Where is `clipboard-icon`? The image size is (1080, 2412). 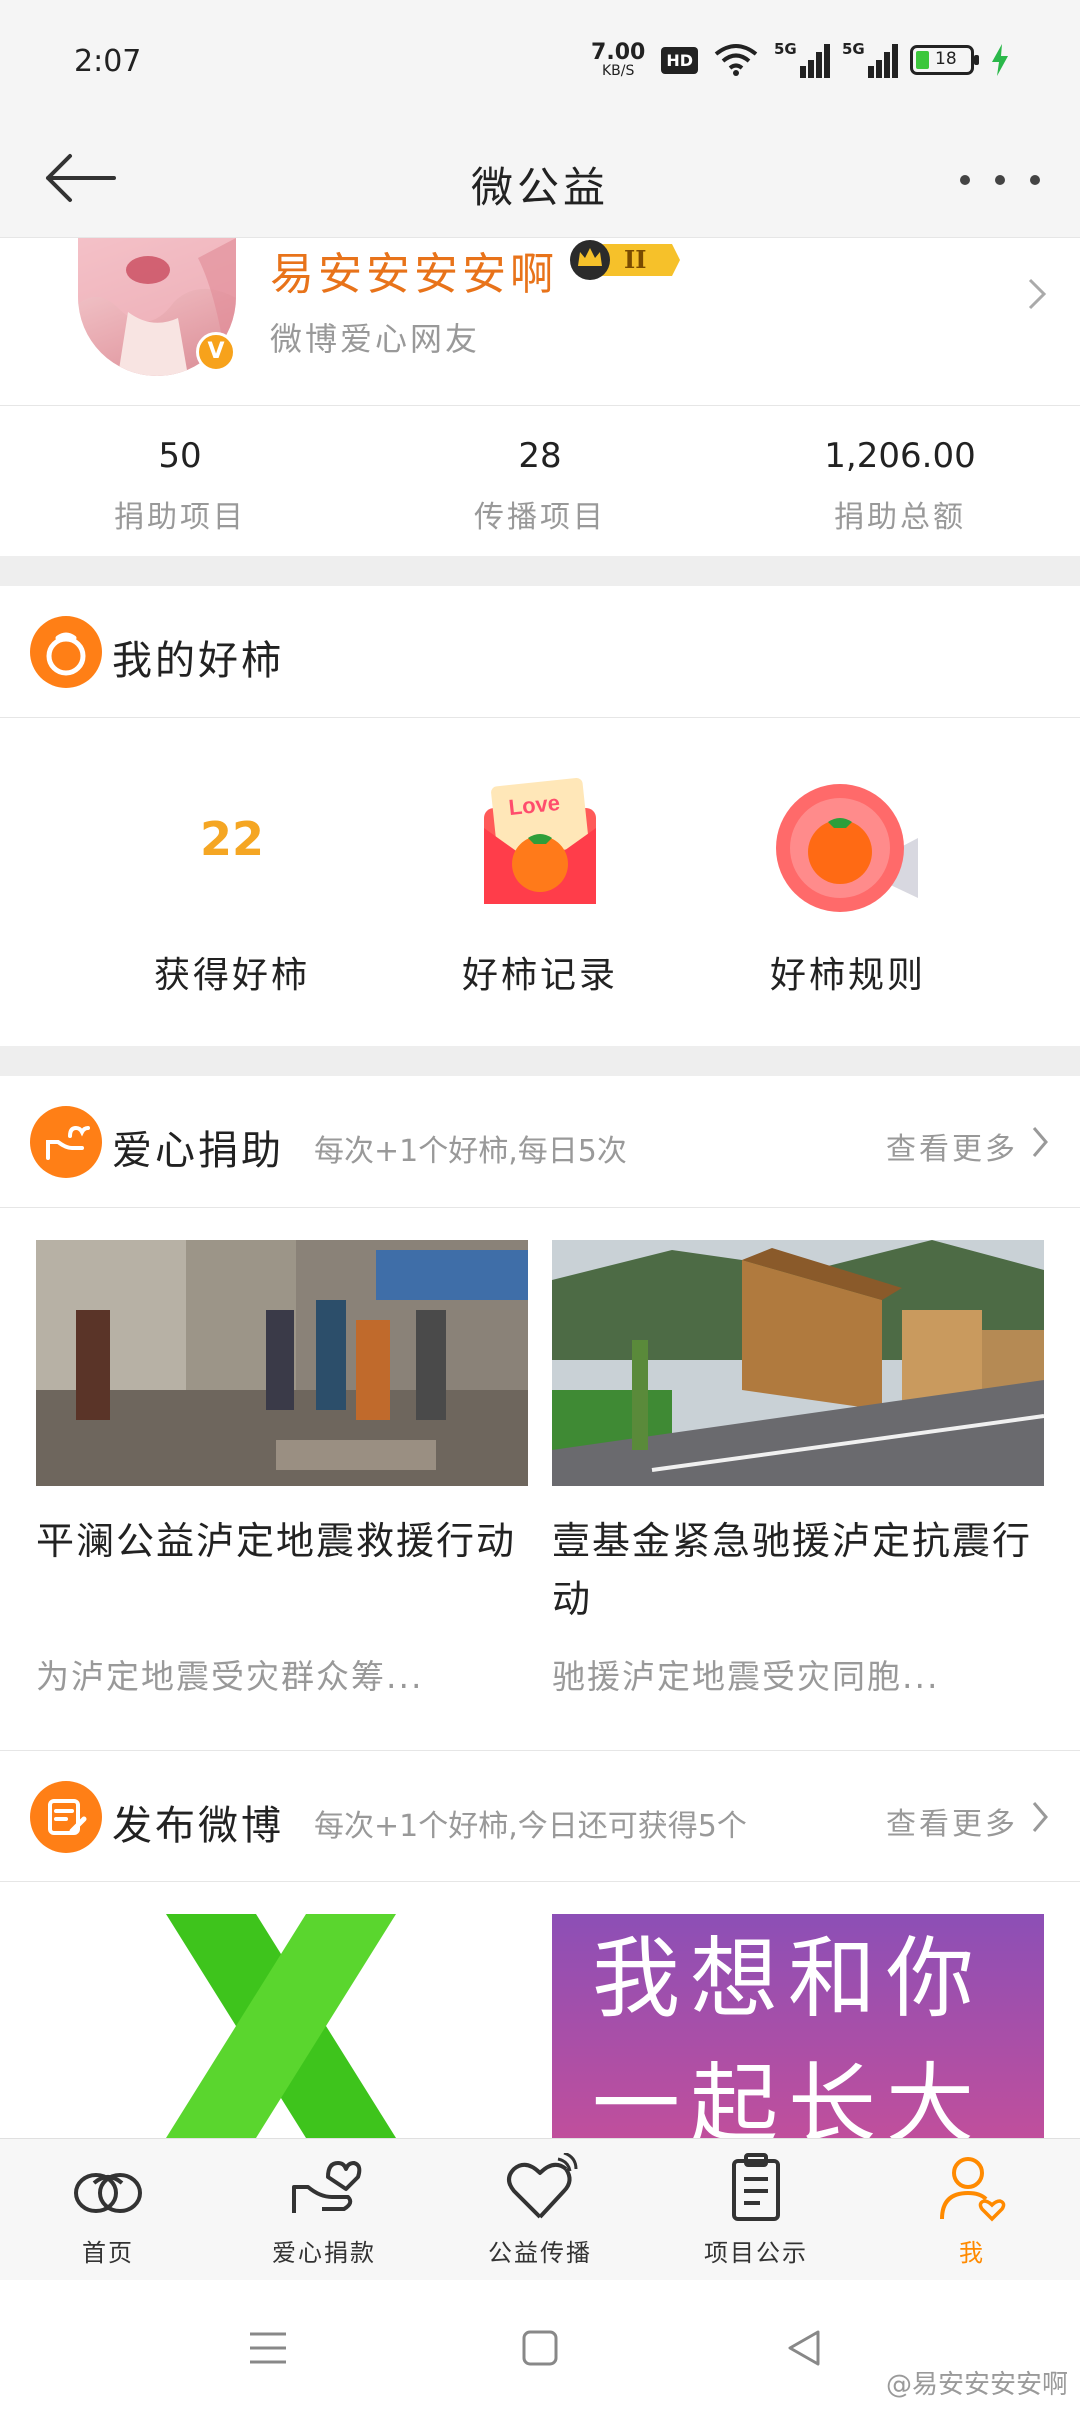
clipboard-icon is located at coordinates (756, 2187).